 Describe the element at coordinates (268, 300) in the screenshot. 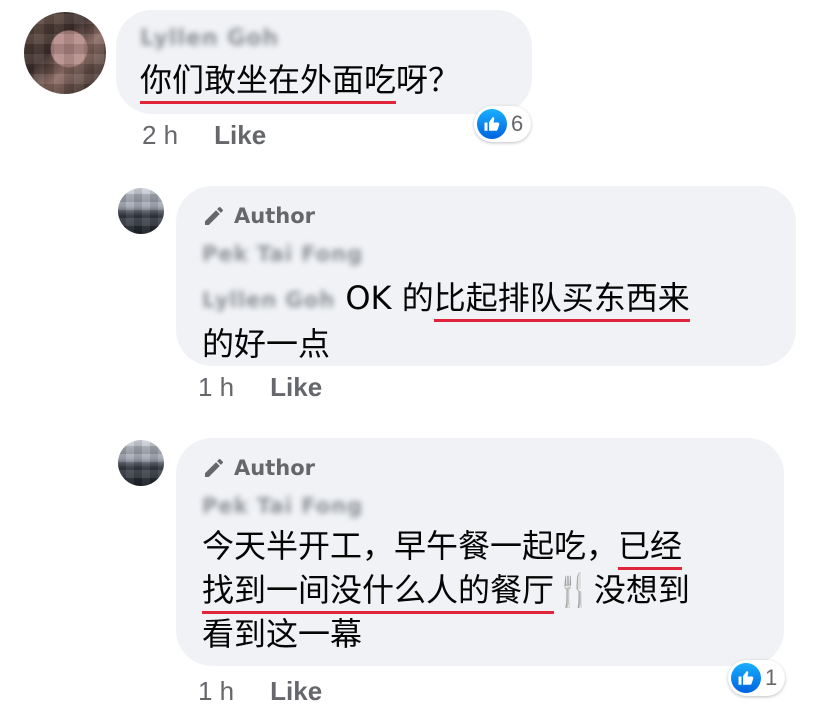

I see `mention-link: Lyllen Goh` at that location.